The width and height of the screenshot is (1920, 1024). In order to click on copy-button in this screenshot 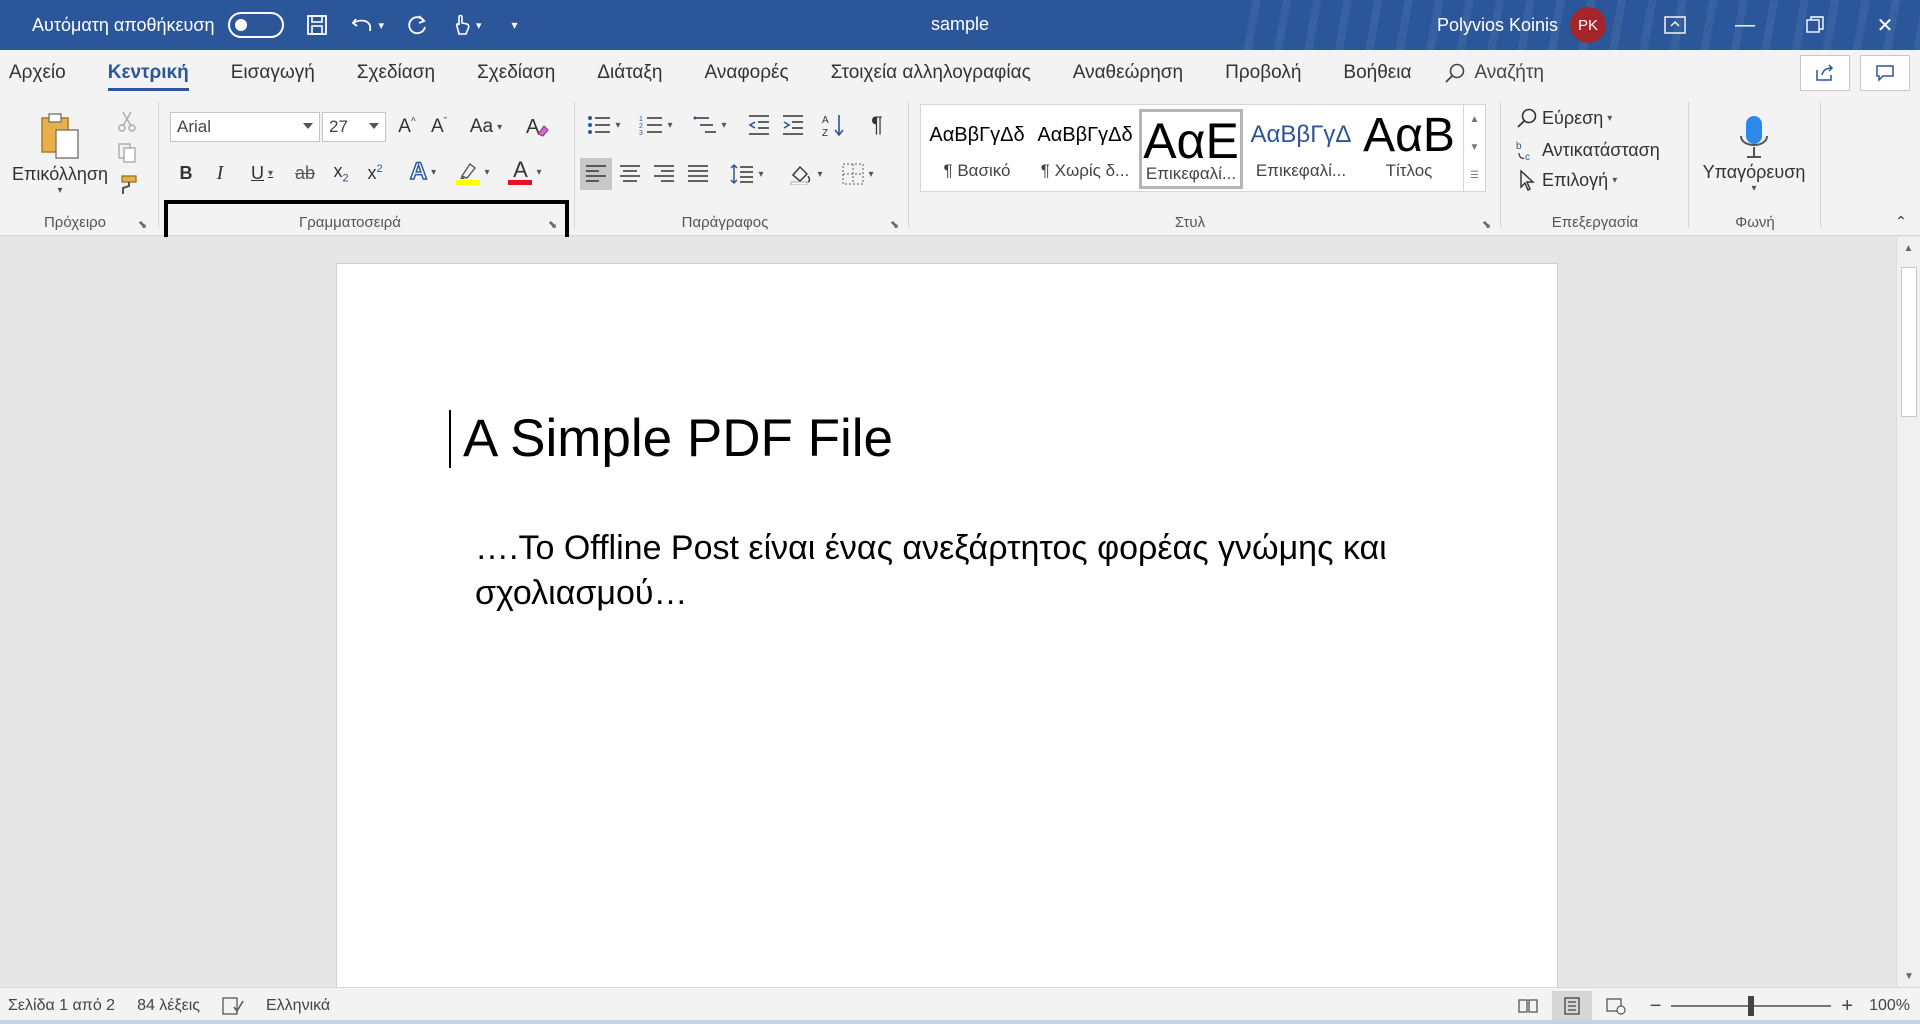, I will do `click(127, 153)`.